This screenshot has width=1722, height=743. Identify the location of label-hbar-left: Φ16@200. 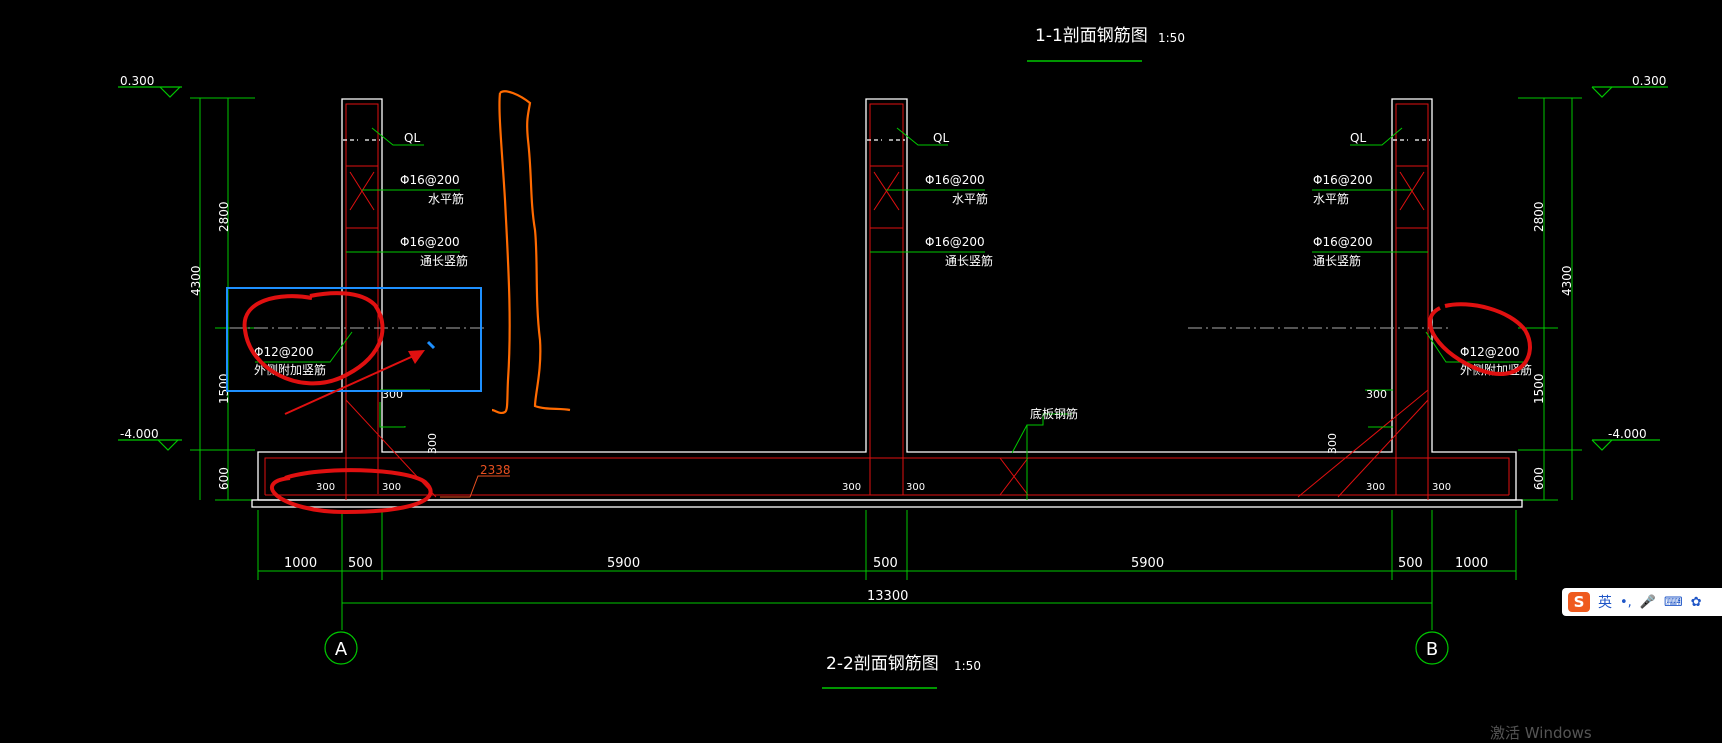
(430, 180).